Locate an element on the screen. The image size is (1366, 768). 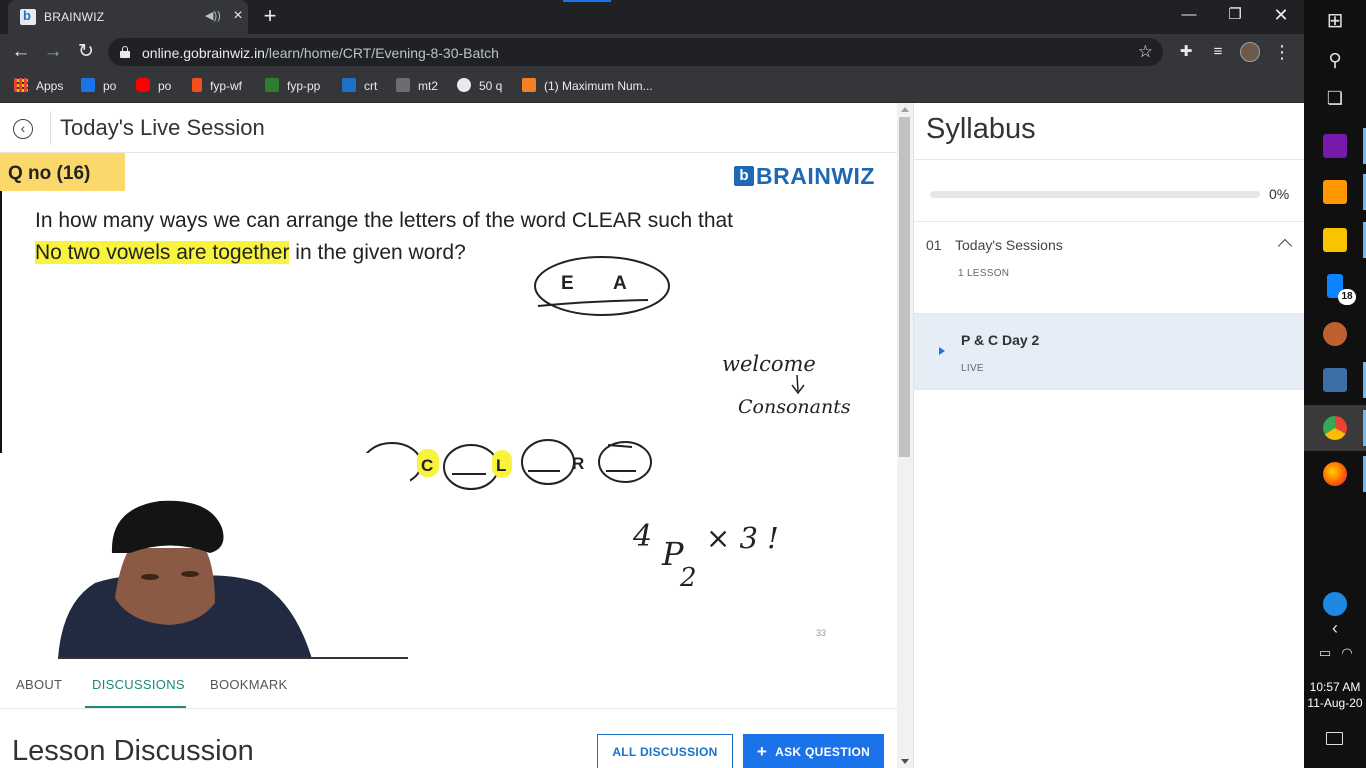
lock-icon is located at coordinates (125, 52).